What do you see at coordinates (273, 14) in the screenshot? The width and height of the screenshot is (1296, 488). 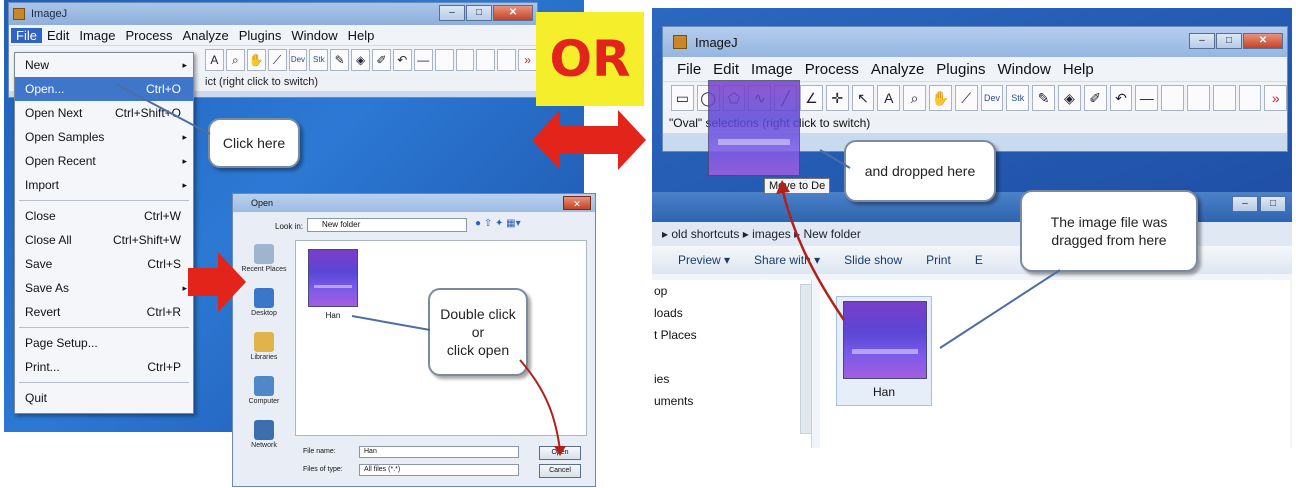 I see `titlebar: ImageJ – □ ✕` at bounding box center [273, 14].